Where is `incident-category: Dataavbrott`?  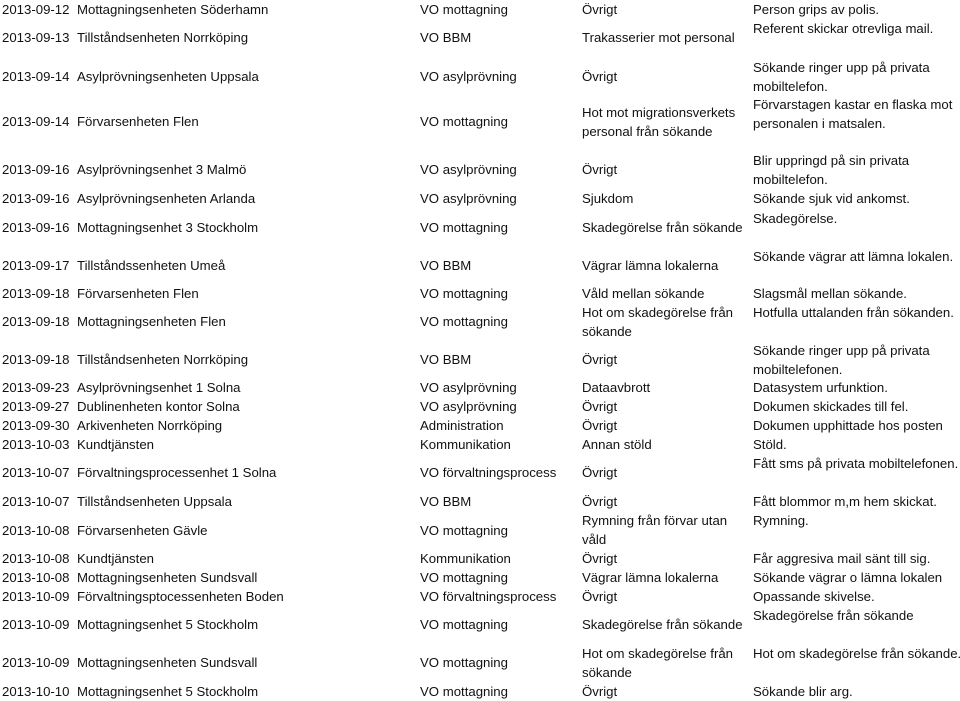
incident-category: Dataavbrott is located at coordinates (616, 387).